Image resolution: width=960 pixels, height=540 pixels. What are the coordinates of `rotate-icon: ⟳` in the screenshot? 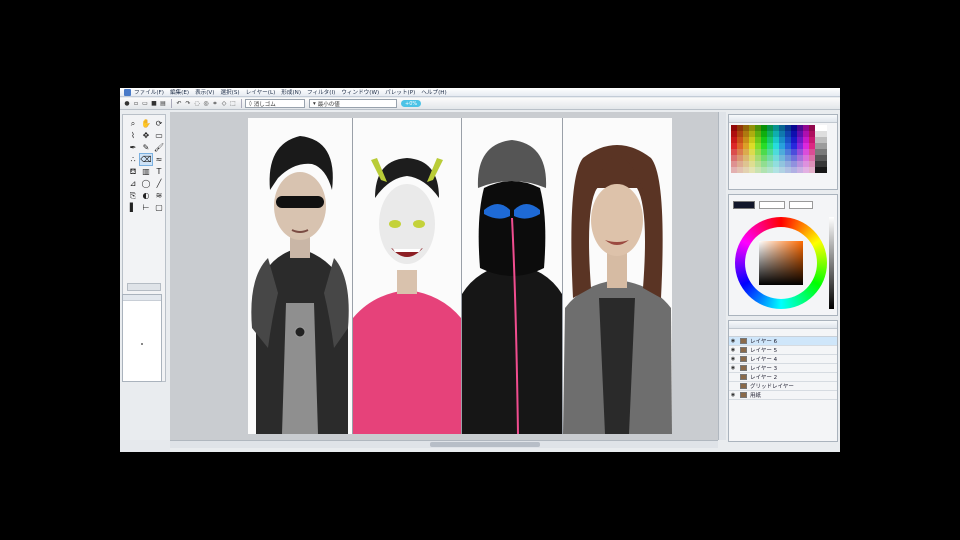 It's located at (159, 123).